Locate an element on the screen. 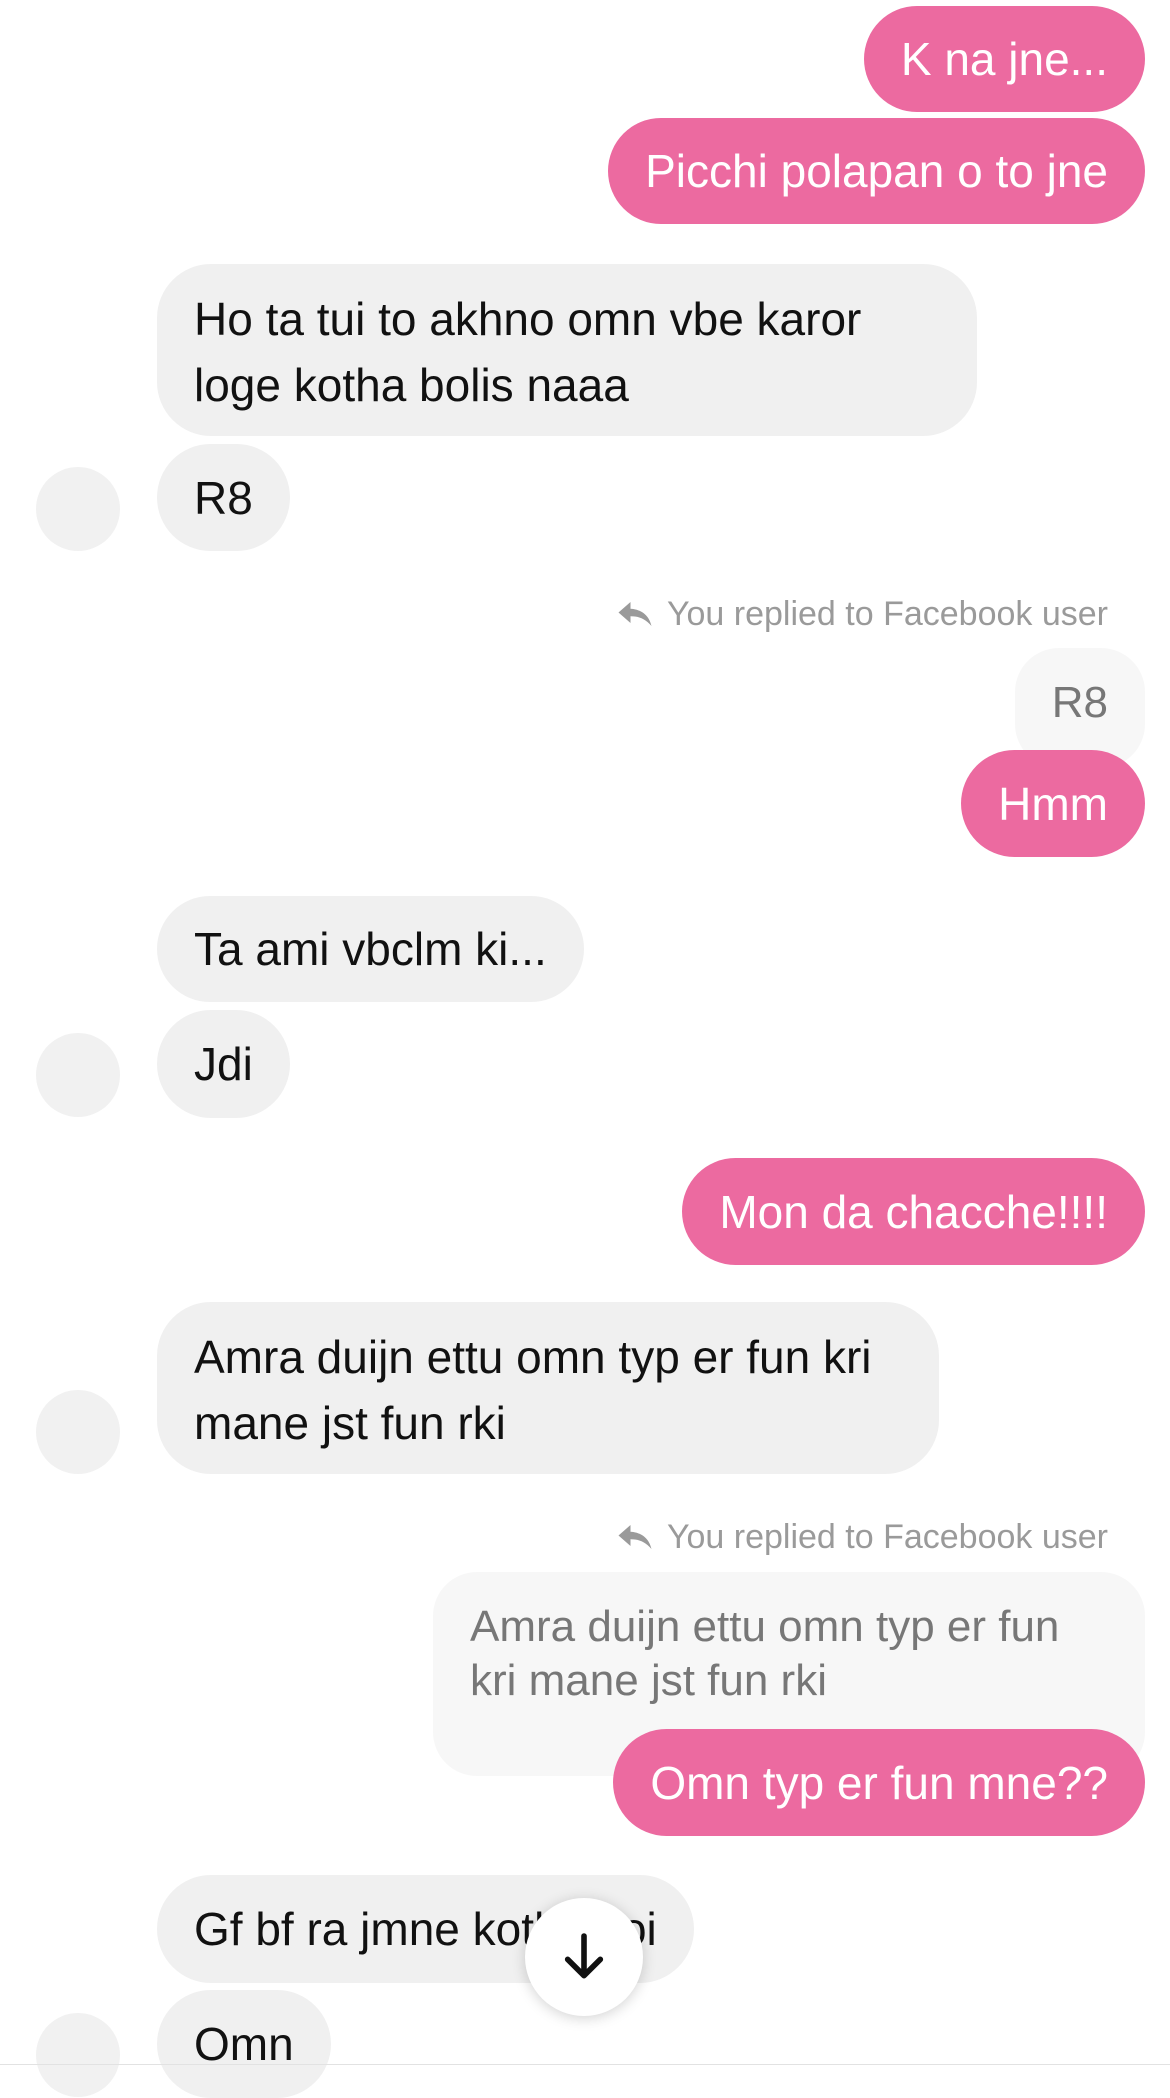 This screenshot has width=1170, height=2098. message-incoming: Omn is located at coordinates (244, 2044).